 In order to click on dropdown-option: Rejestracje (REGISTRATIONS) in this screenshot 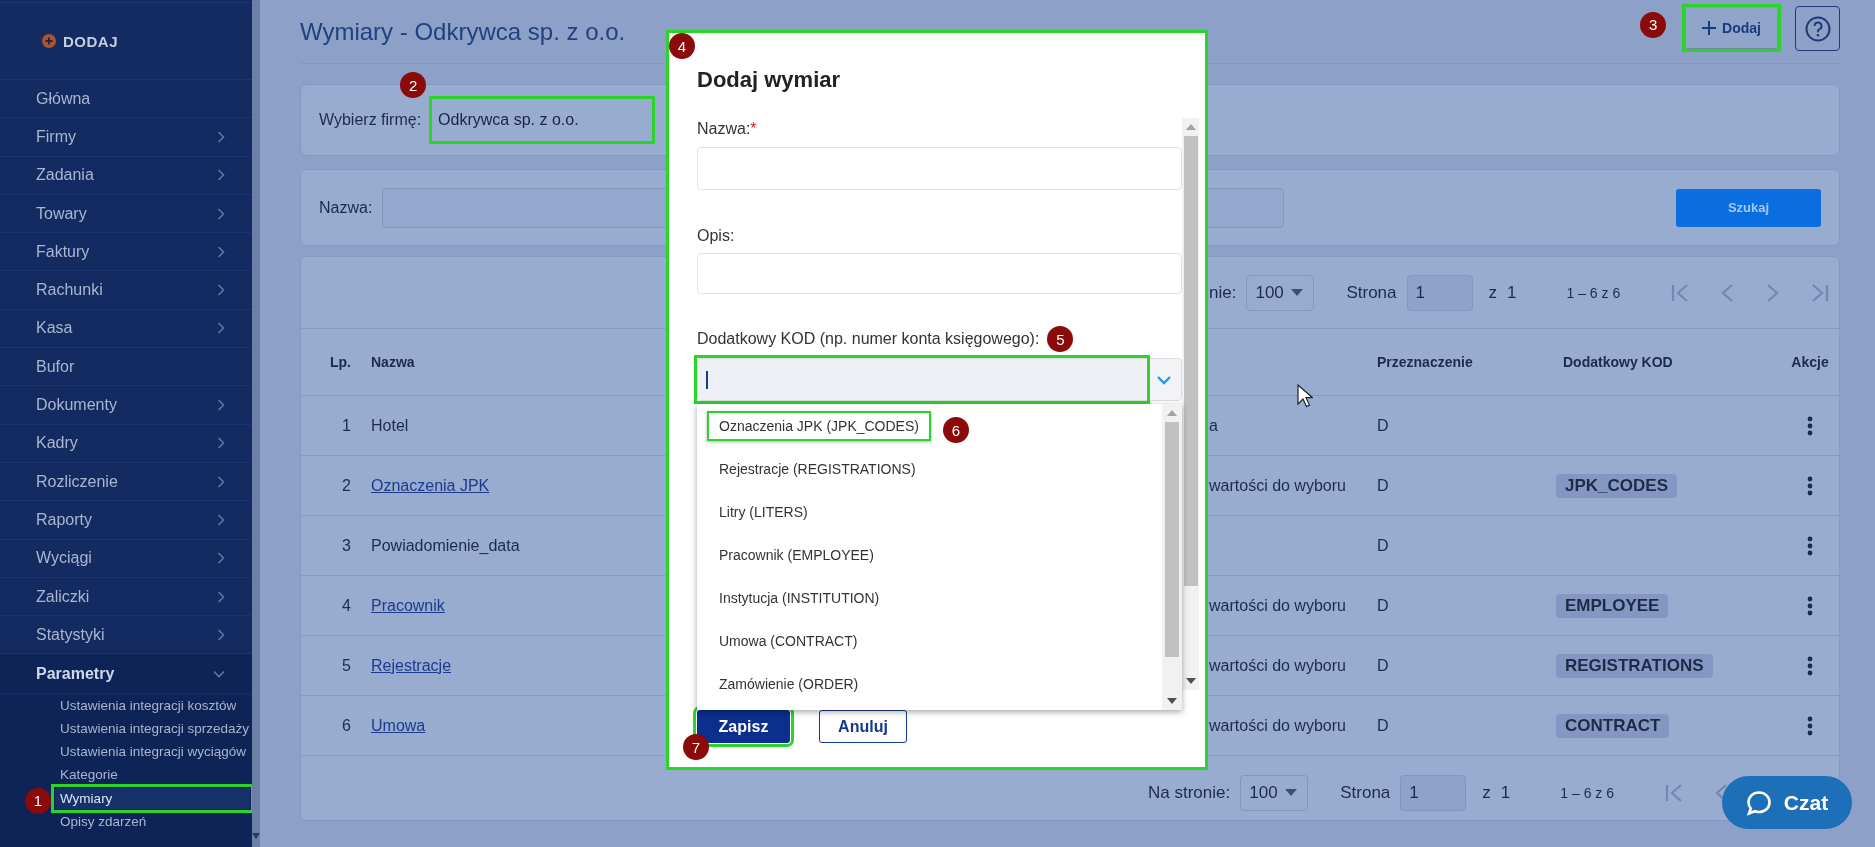, I will do `click(817, 469)`.